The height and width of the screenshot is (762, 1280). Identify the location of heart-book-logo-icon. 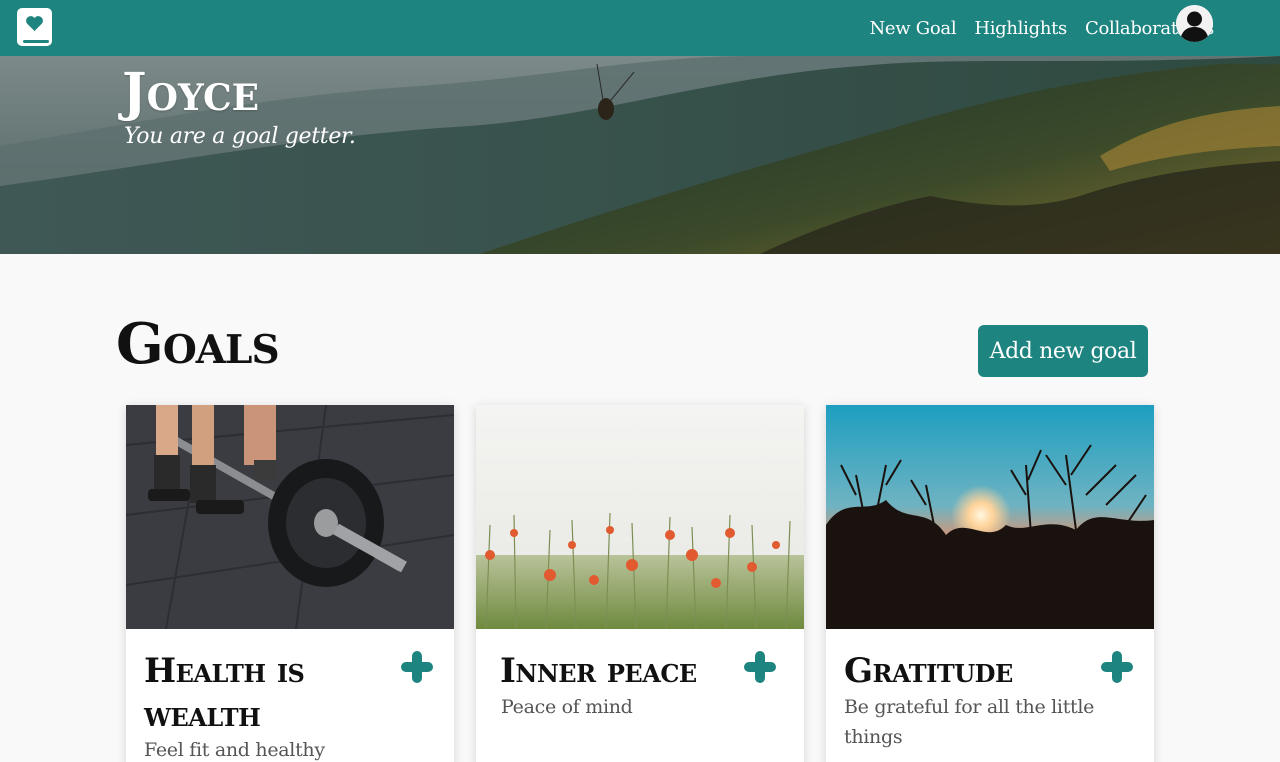
(34, 28).